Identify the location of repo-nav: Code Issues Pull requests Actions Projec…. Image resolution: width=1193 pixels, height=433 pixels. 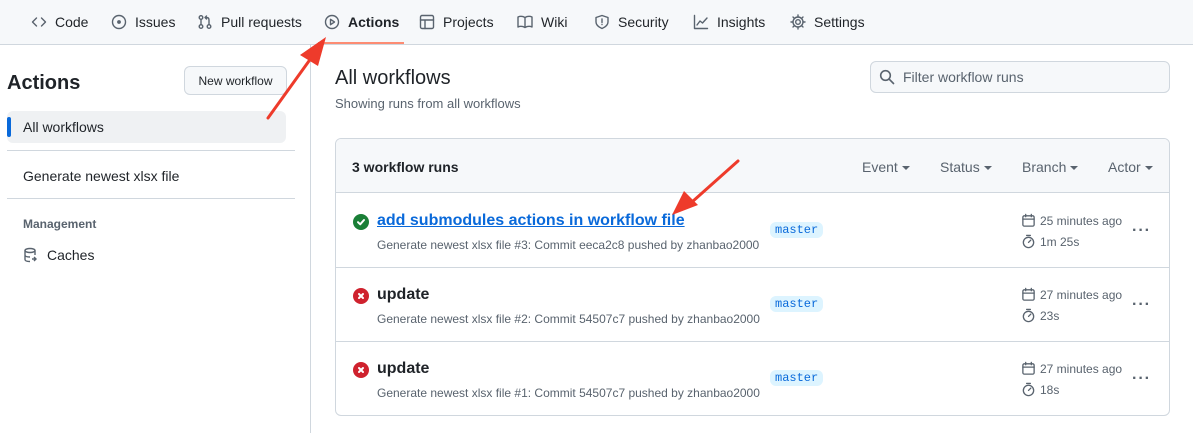
(596, 22).